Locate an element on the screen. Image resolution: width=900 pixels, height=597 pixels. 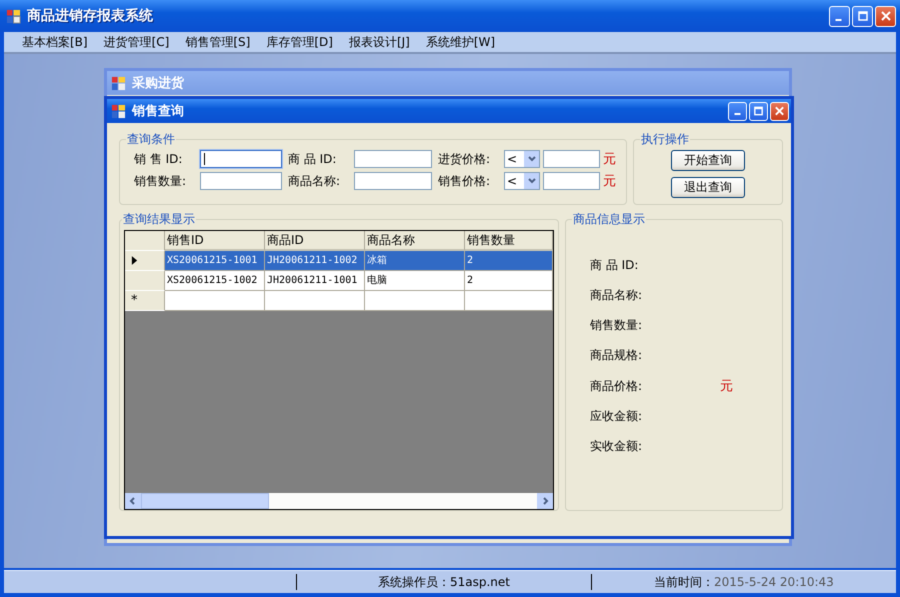
field-label: 销 售 ID: is located at coordinates (159, 159).